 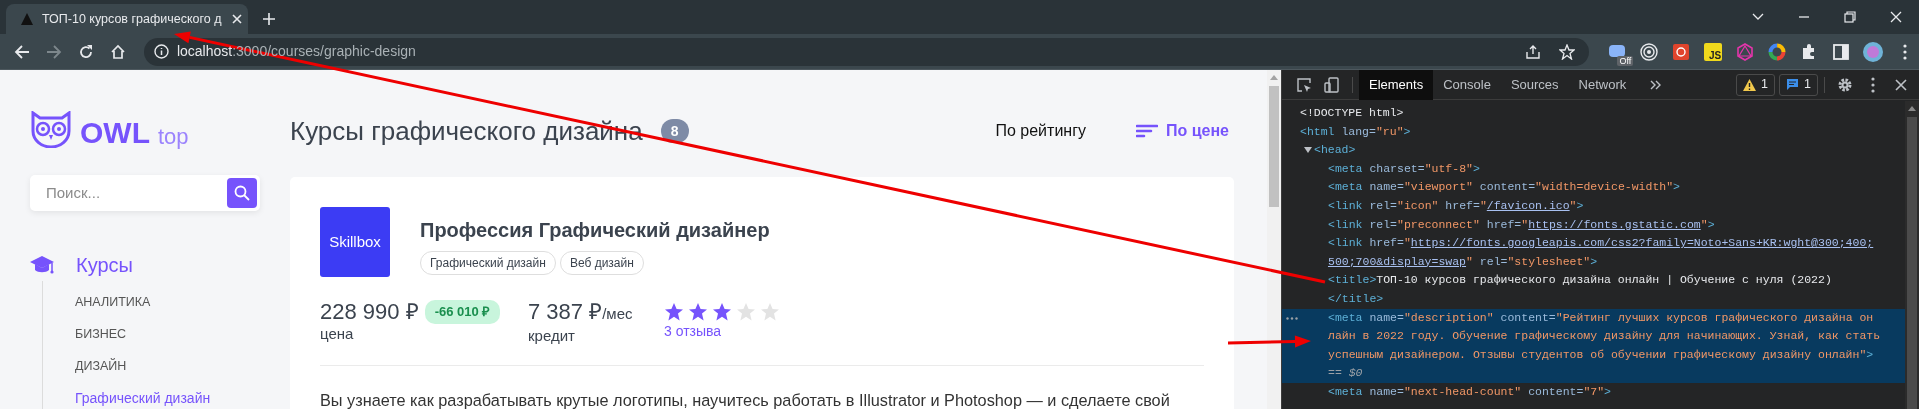 I want to click on ellipsis-icon, so click(x=1292, y=318).